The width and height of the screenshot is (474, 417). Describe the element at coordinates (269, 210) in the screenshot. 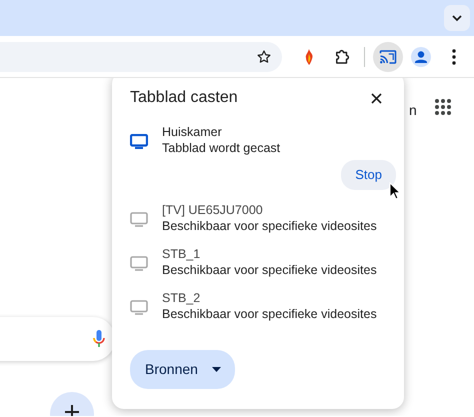

I see `device-name: [TV] UE65JU7000` at that location.